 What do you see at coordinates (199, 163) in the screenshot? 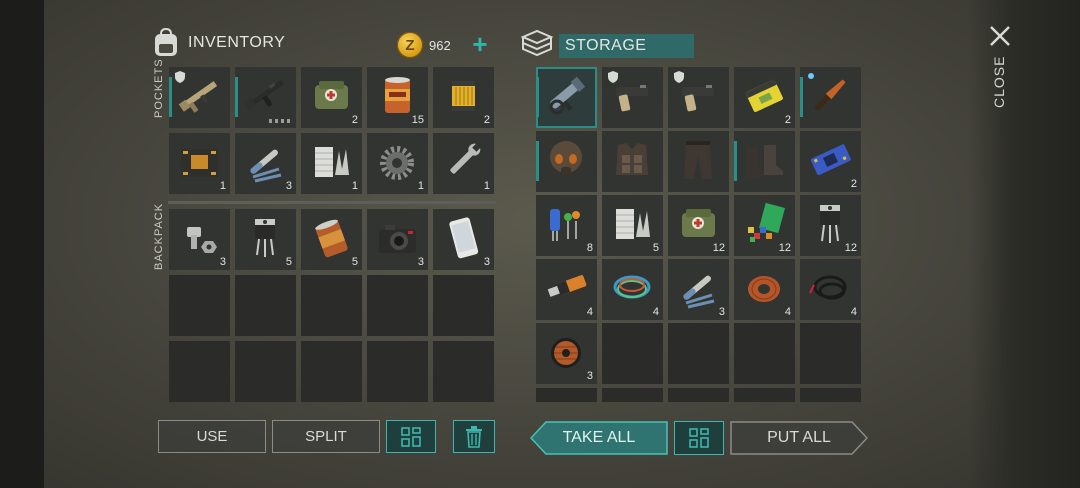
I see `item-slot-circuit-board: 1` at bounding box center [199, 163].